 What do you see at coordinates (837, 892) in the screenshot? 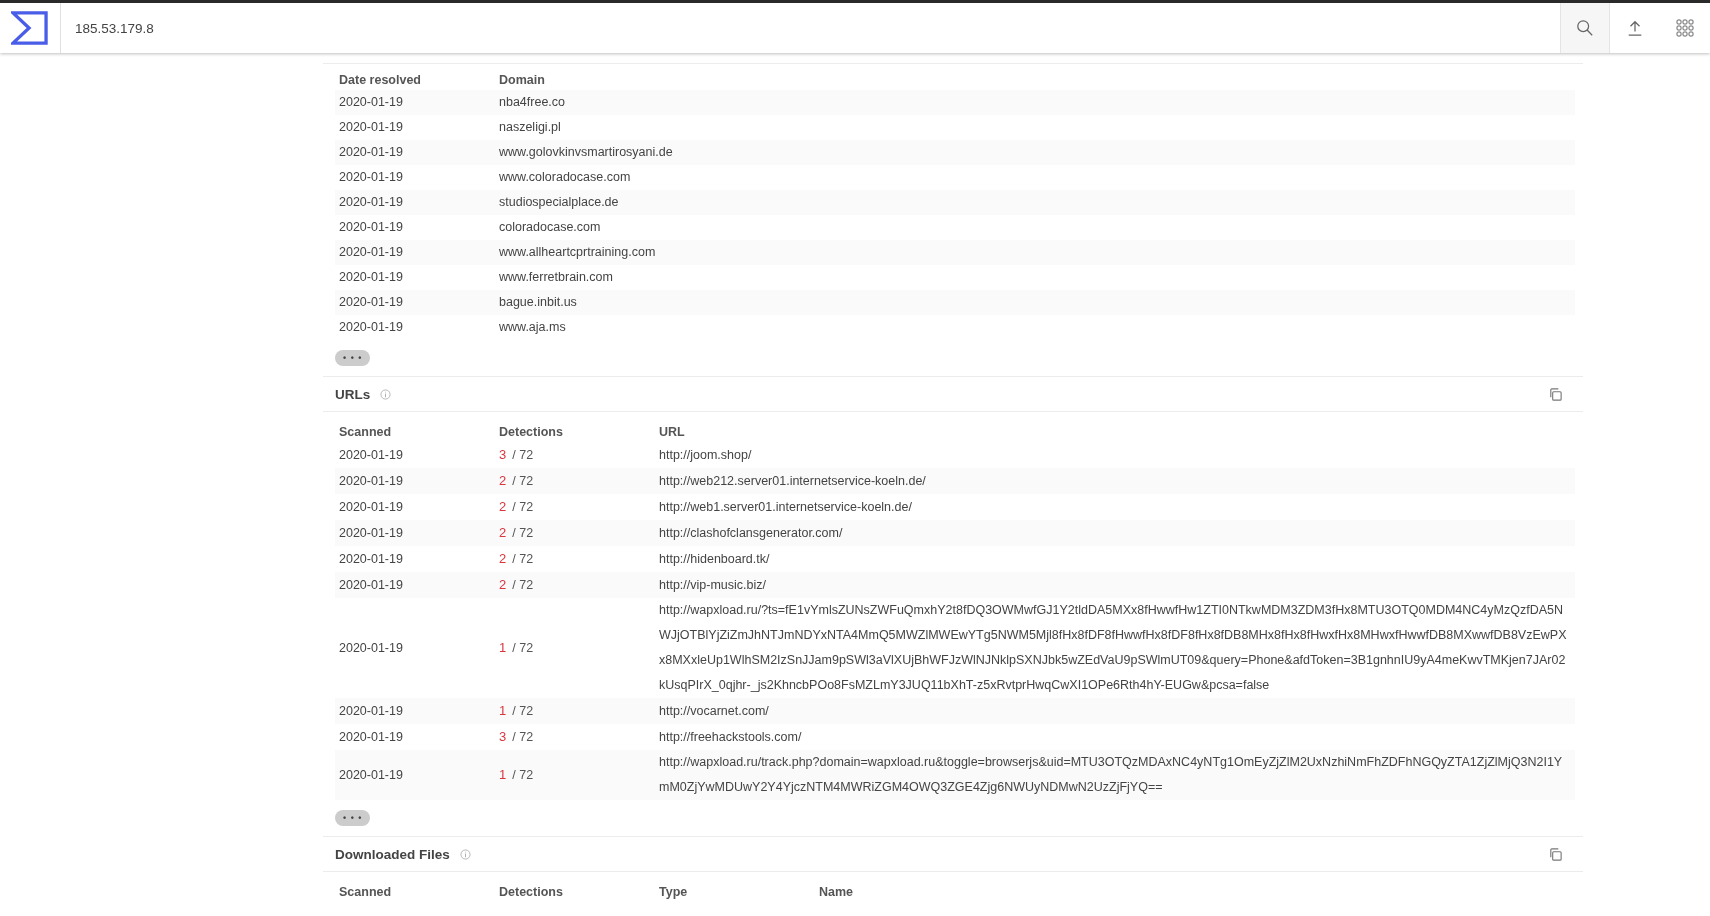
I see `column-header: Name` at bounding box center [837, 892].